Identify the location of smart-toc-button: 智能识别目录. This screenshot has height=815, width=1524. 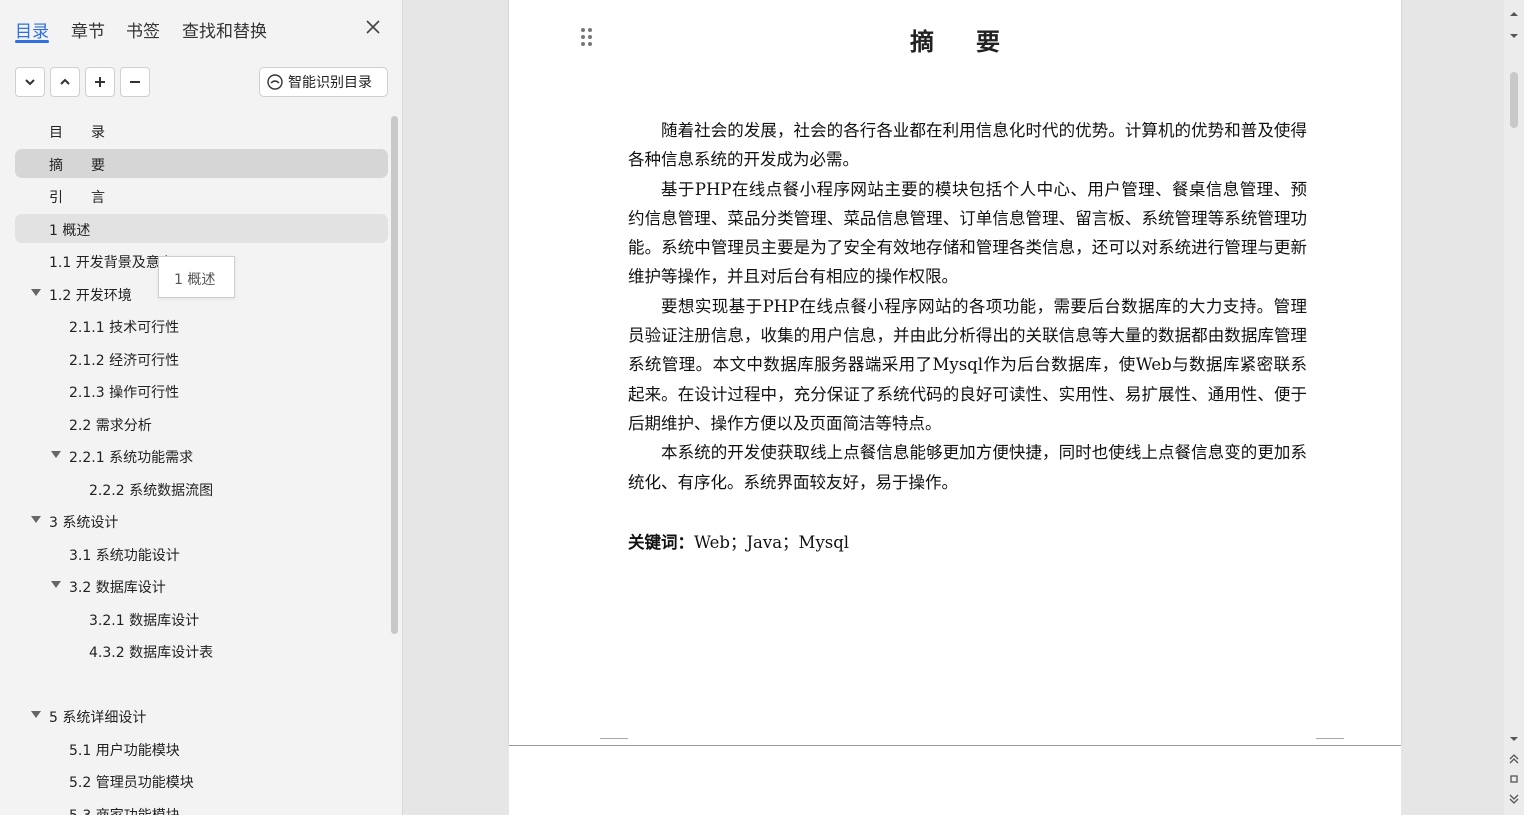
(323, 82).